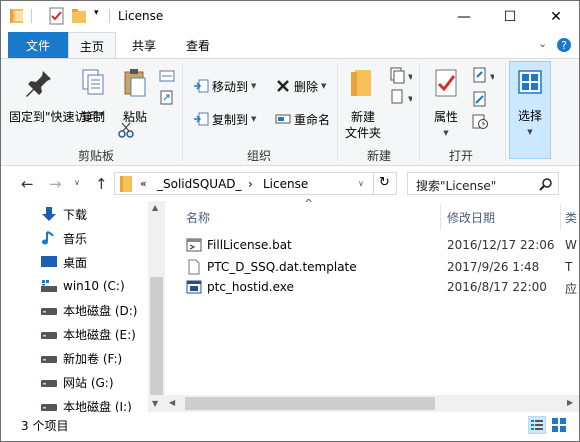 The width and height of the screenshot is (580, 442). I want to click on new-folder-button: 新建 文件夹, so click(363, 103).